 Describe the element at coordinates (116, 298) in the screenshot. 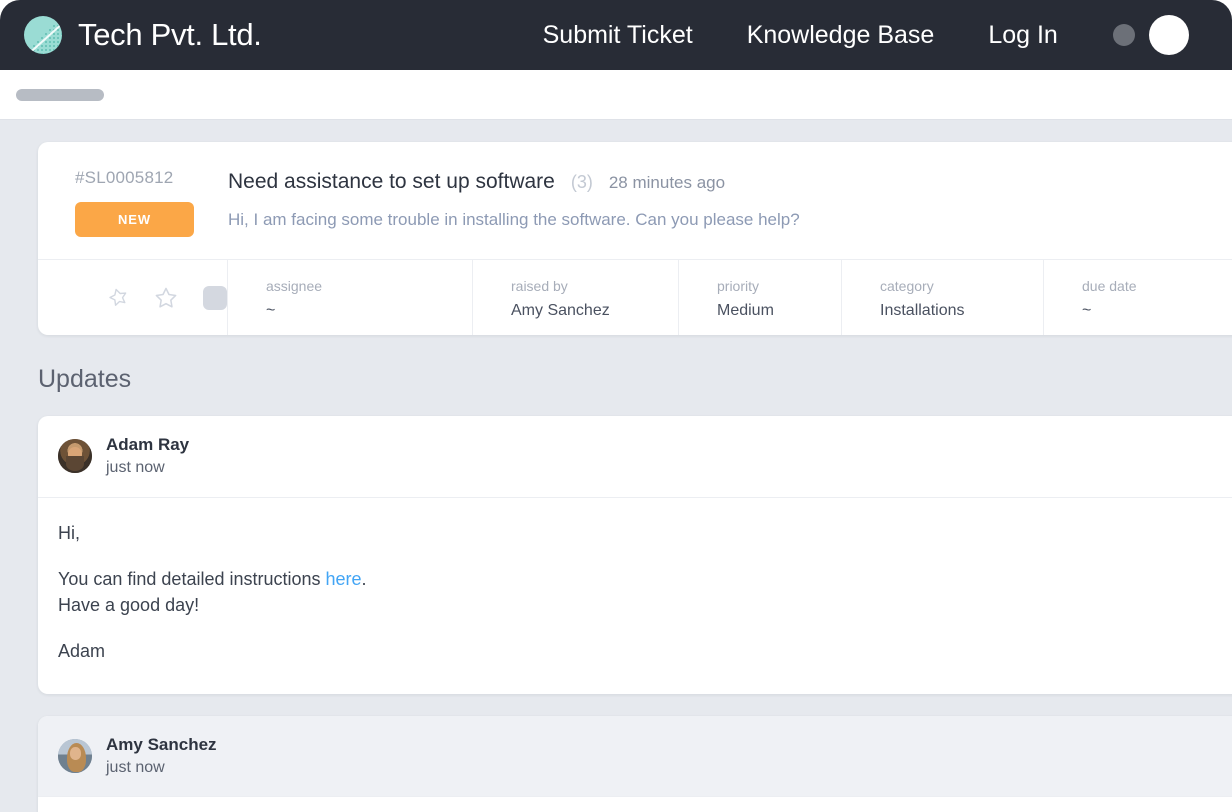

I see `pin-icon` at that location.